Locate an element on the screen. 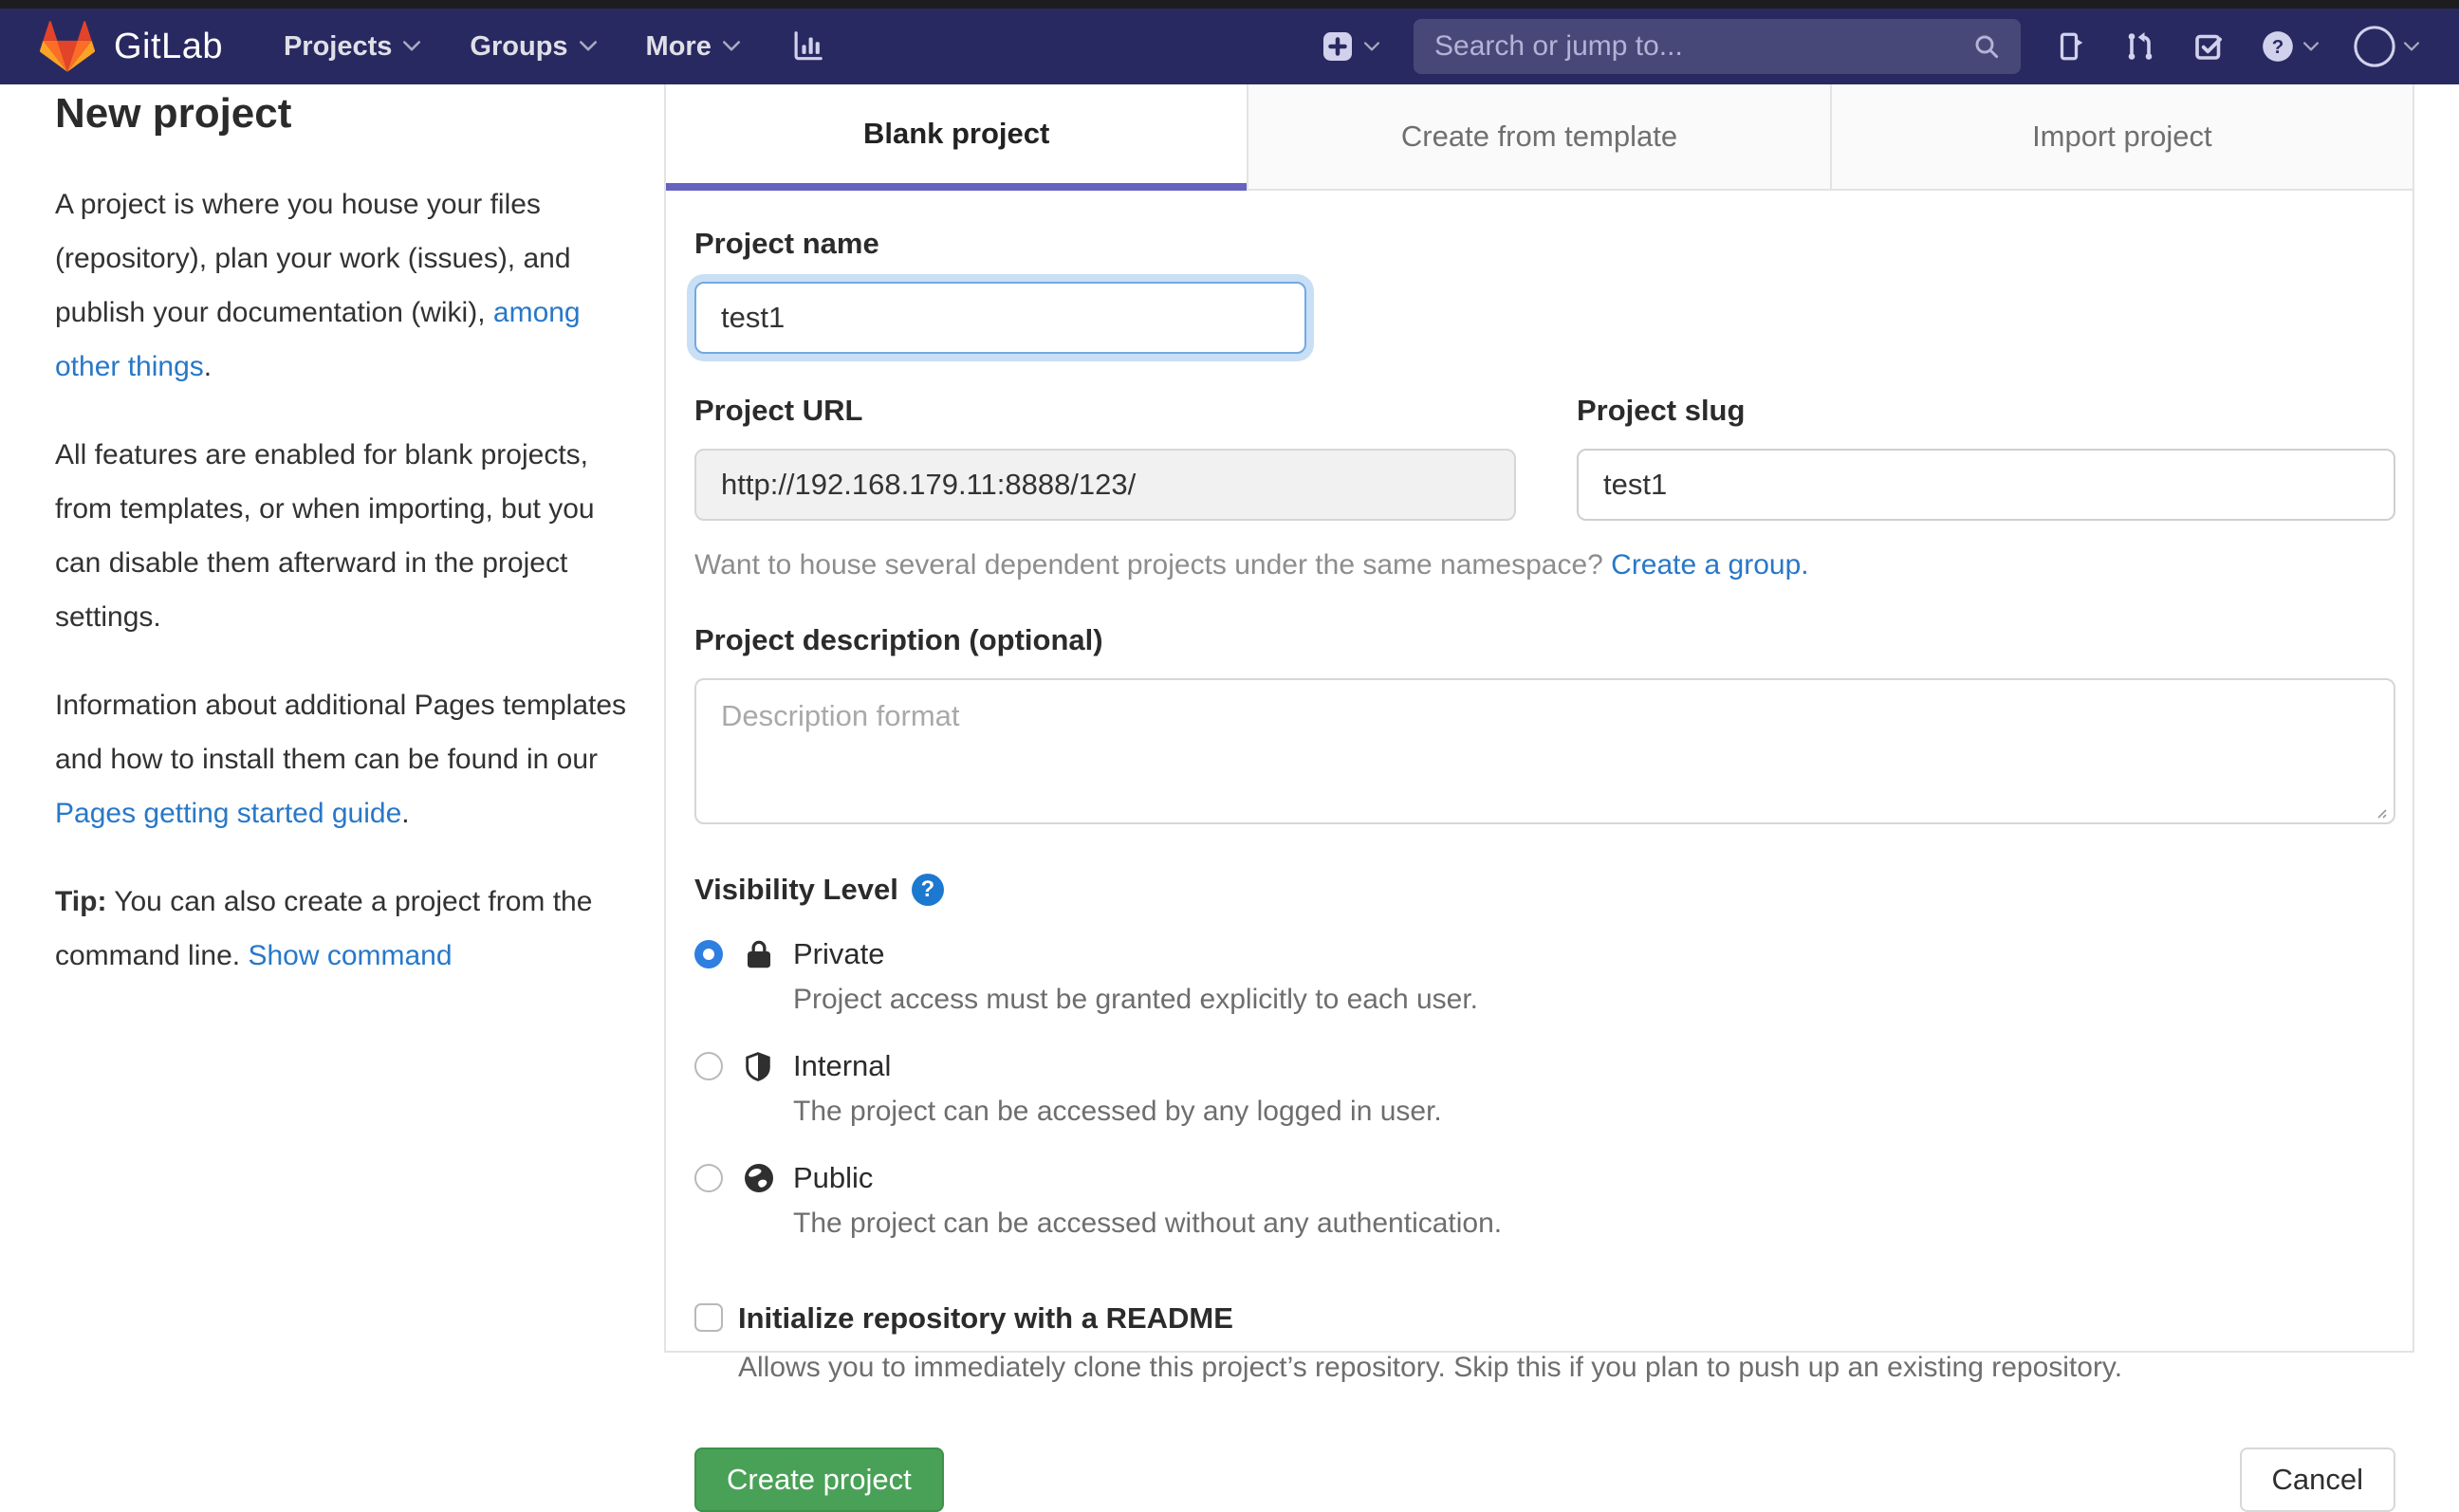  internal-radio is located at coordinates (708, 1066).